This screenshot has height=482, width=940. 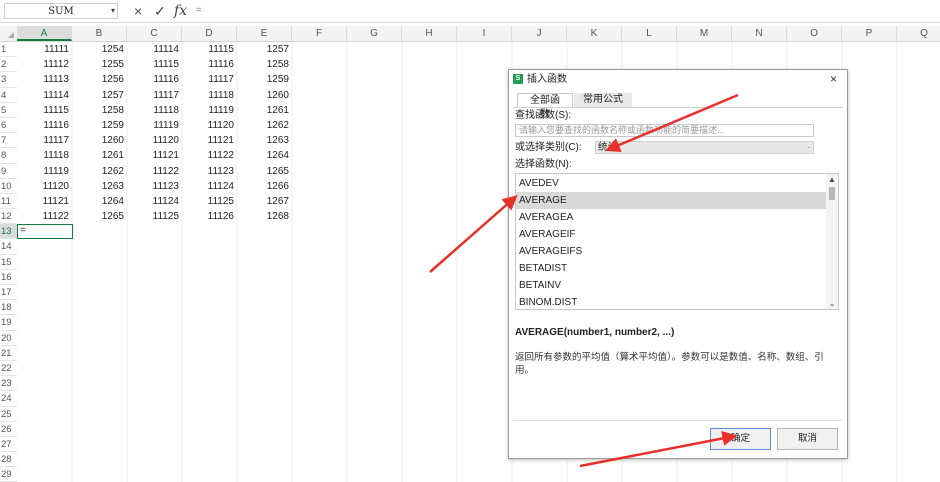 I want to click on cell-c7: 11120, so click(x=154, y=140).